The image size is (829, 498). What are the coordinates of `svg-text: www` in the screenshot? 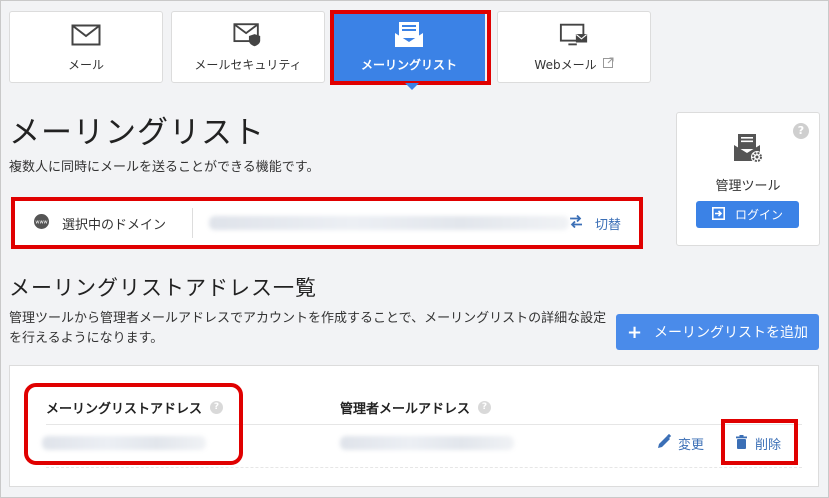 It's located at (41, 222).